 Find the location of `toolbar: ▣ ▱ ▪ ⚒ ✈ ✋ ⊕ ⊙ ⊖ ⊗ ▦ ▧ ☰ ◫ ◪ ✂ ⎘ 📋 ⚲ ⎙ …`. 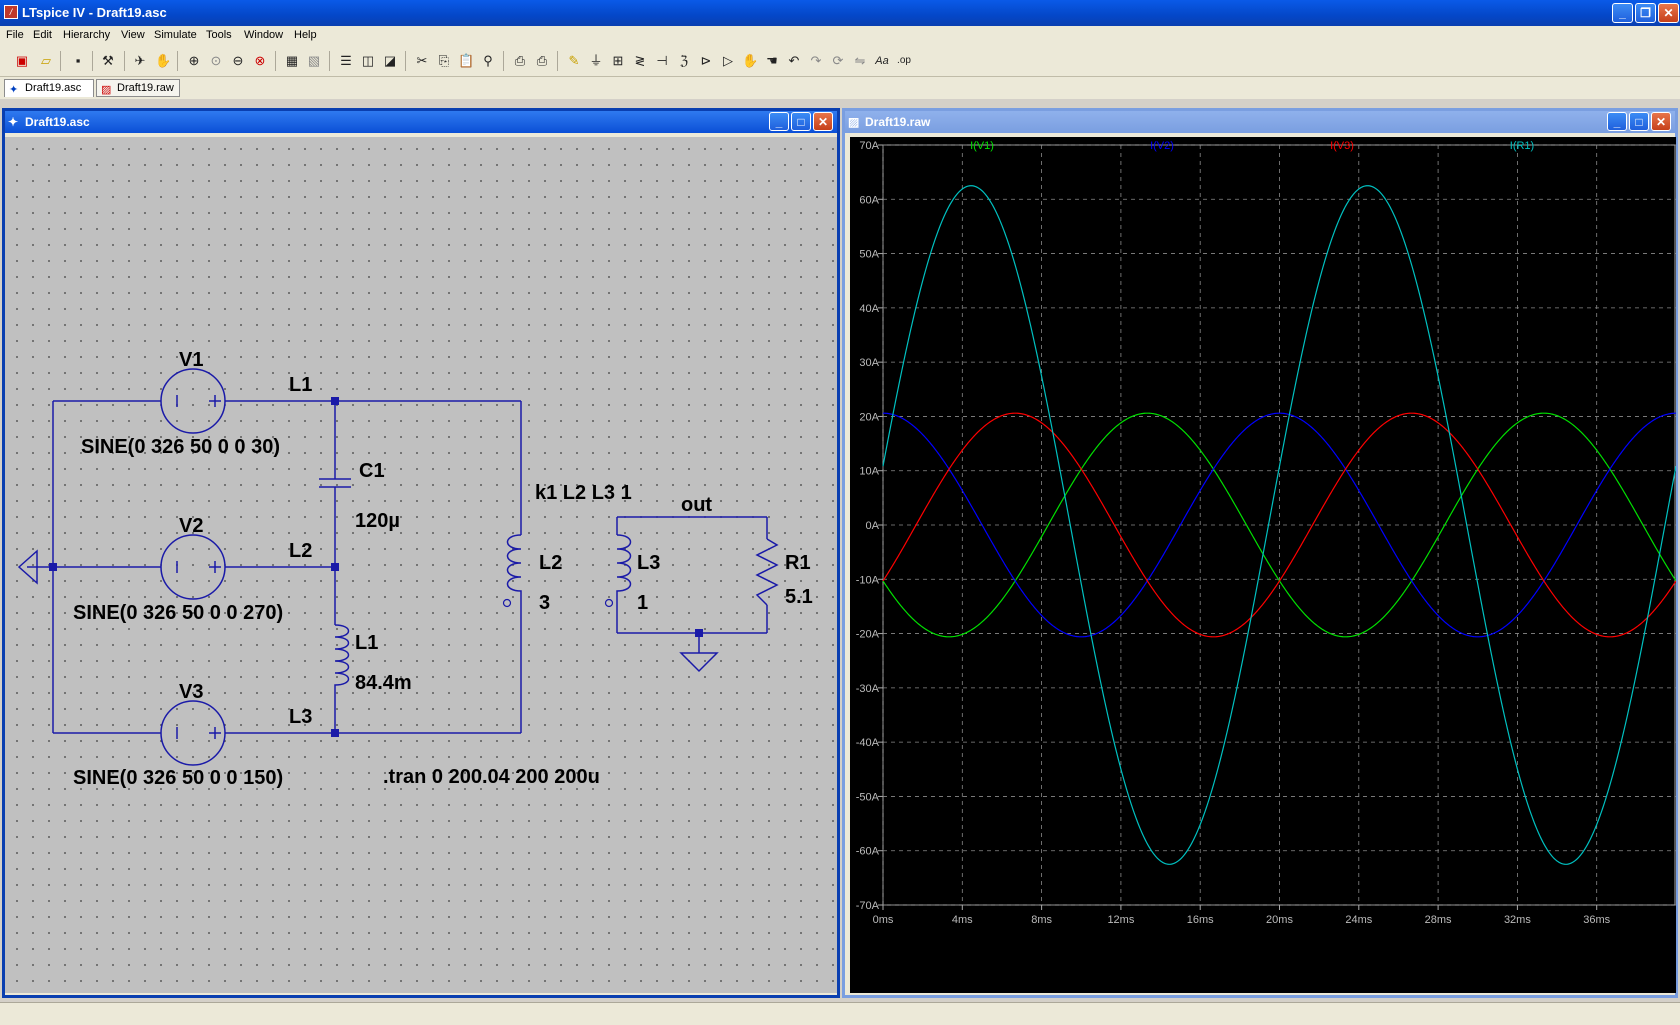

toolbar: ▣ ▱ ▪ ⚒ ✈ ✋ ⊕ ⊙ ⊖ ⊗ ▦ ▧ ☰ ◫ ◪ ✂ ⎘ 📋 ⚲ ⎙ … is located at coordinates (840, 61).